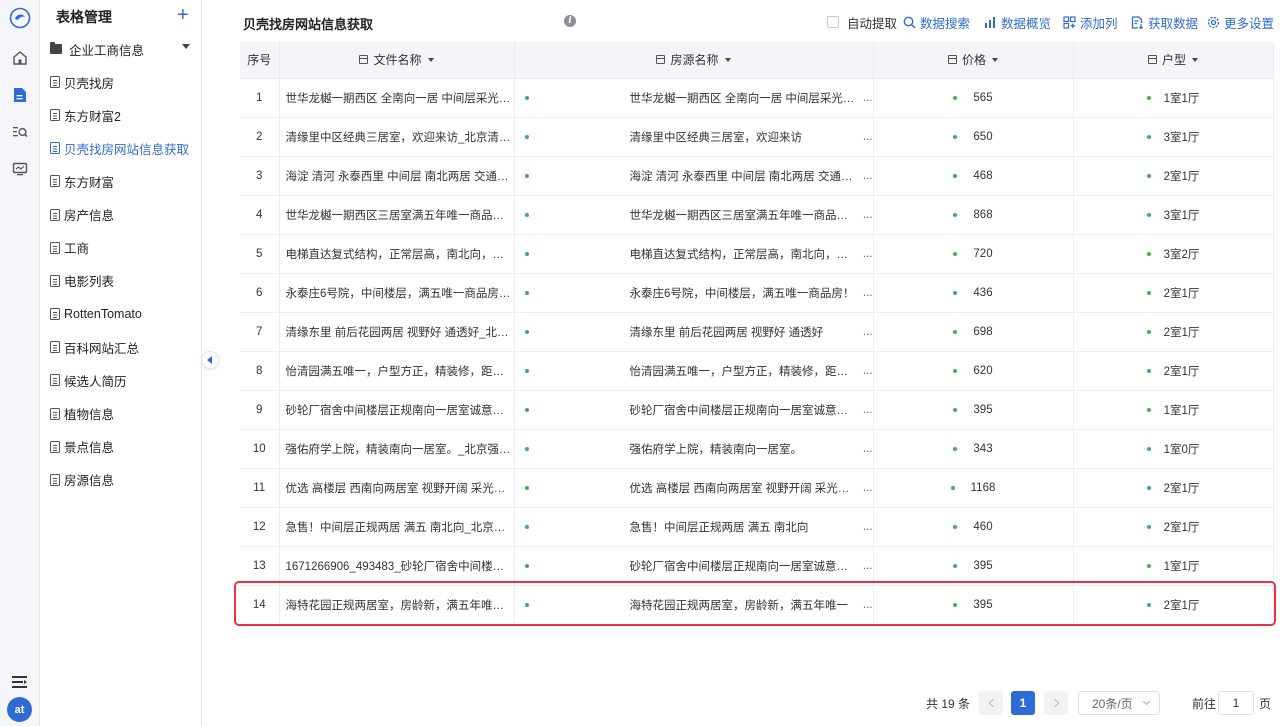 The height and width of the screenshot is (726, 1280). What do you see at coordinates (125, 49) in the screenshot?
I see `sidebar-group: 企业工商信息` at bounding box center [125, 49].